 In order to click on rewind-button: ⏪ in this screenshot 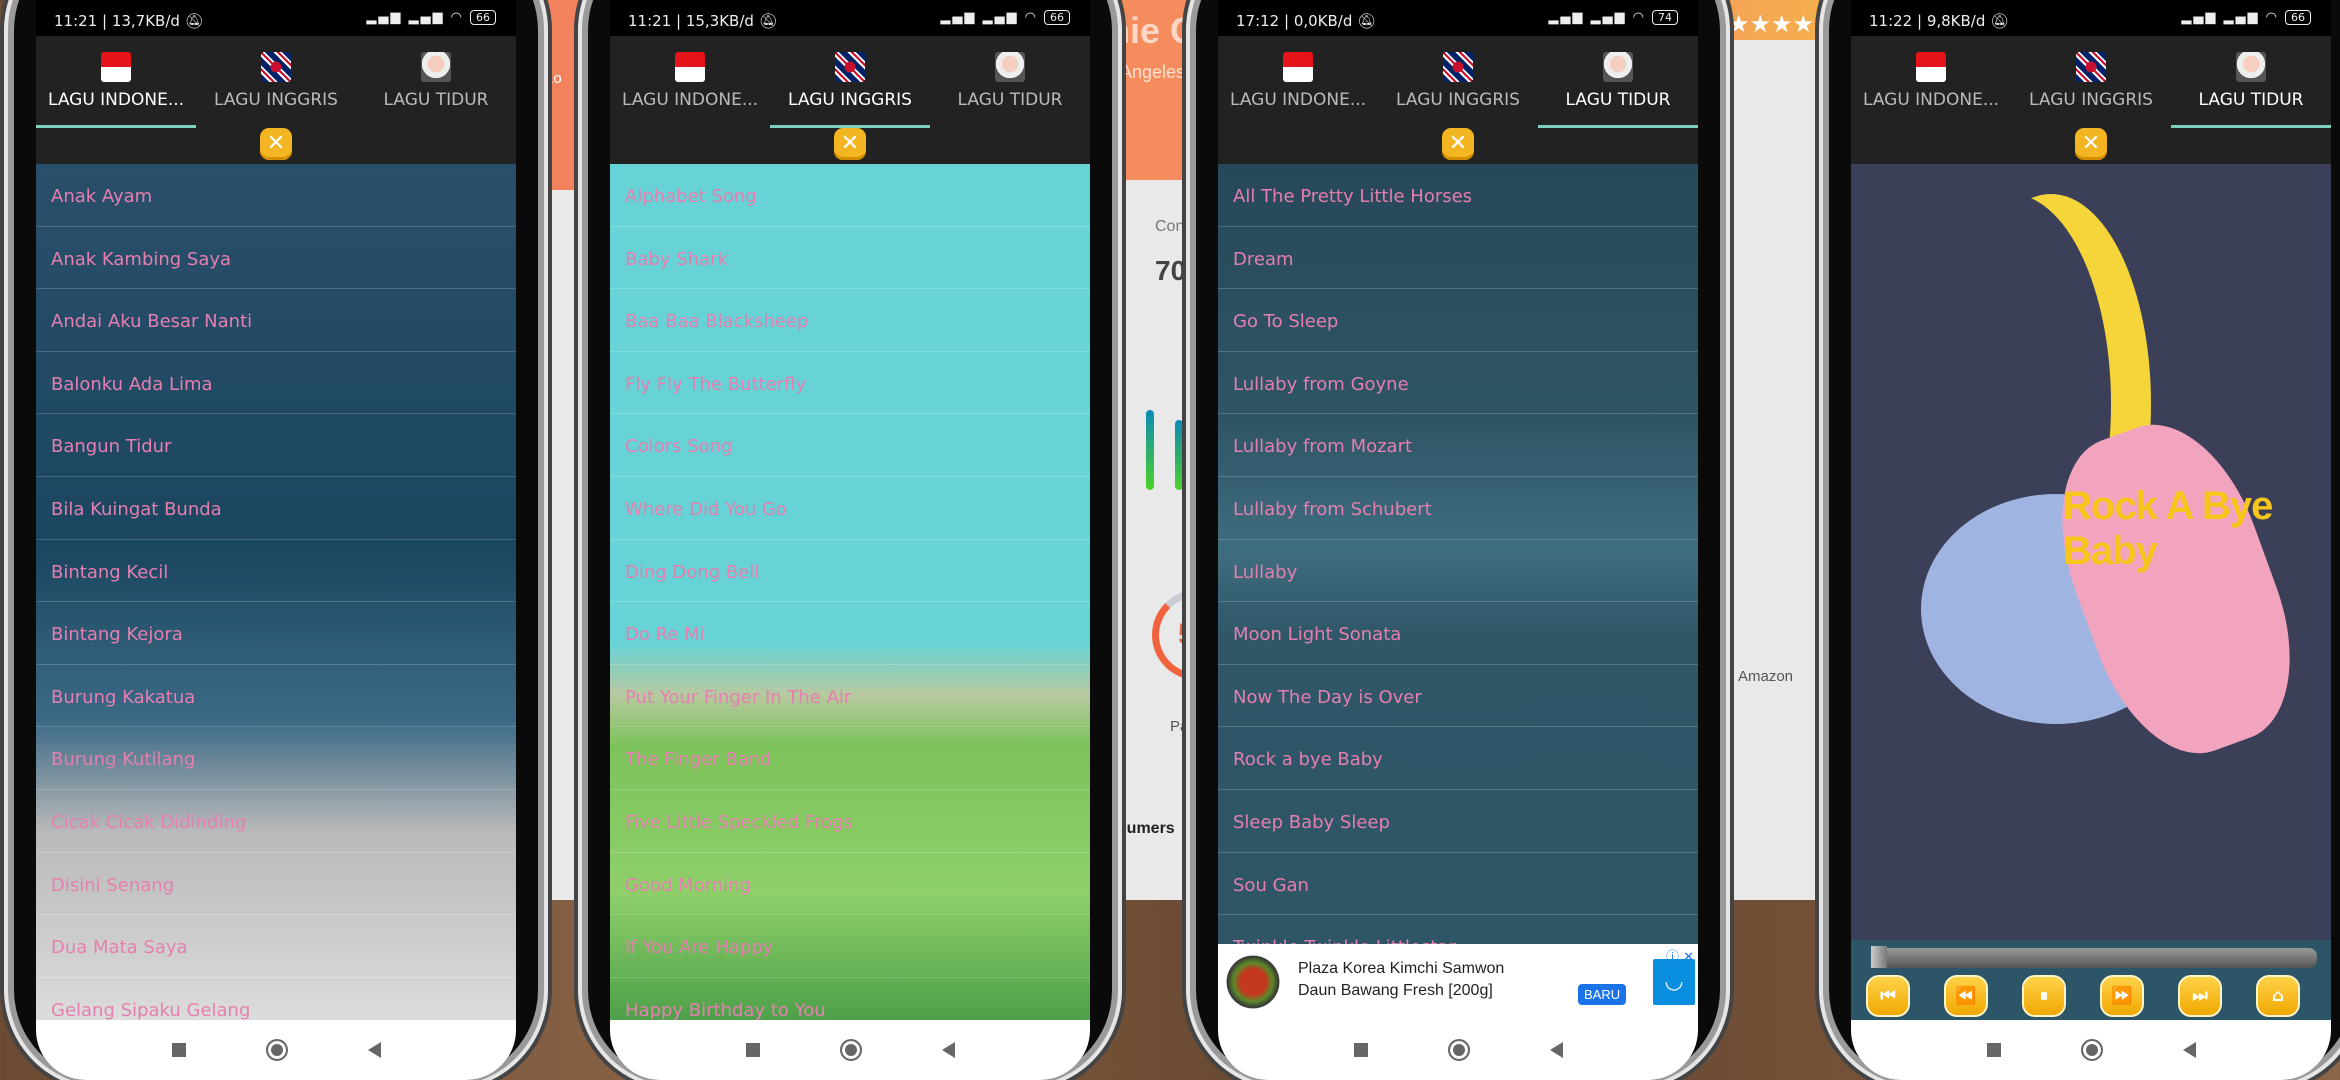, I will do `click(1966, 996)`.